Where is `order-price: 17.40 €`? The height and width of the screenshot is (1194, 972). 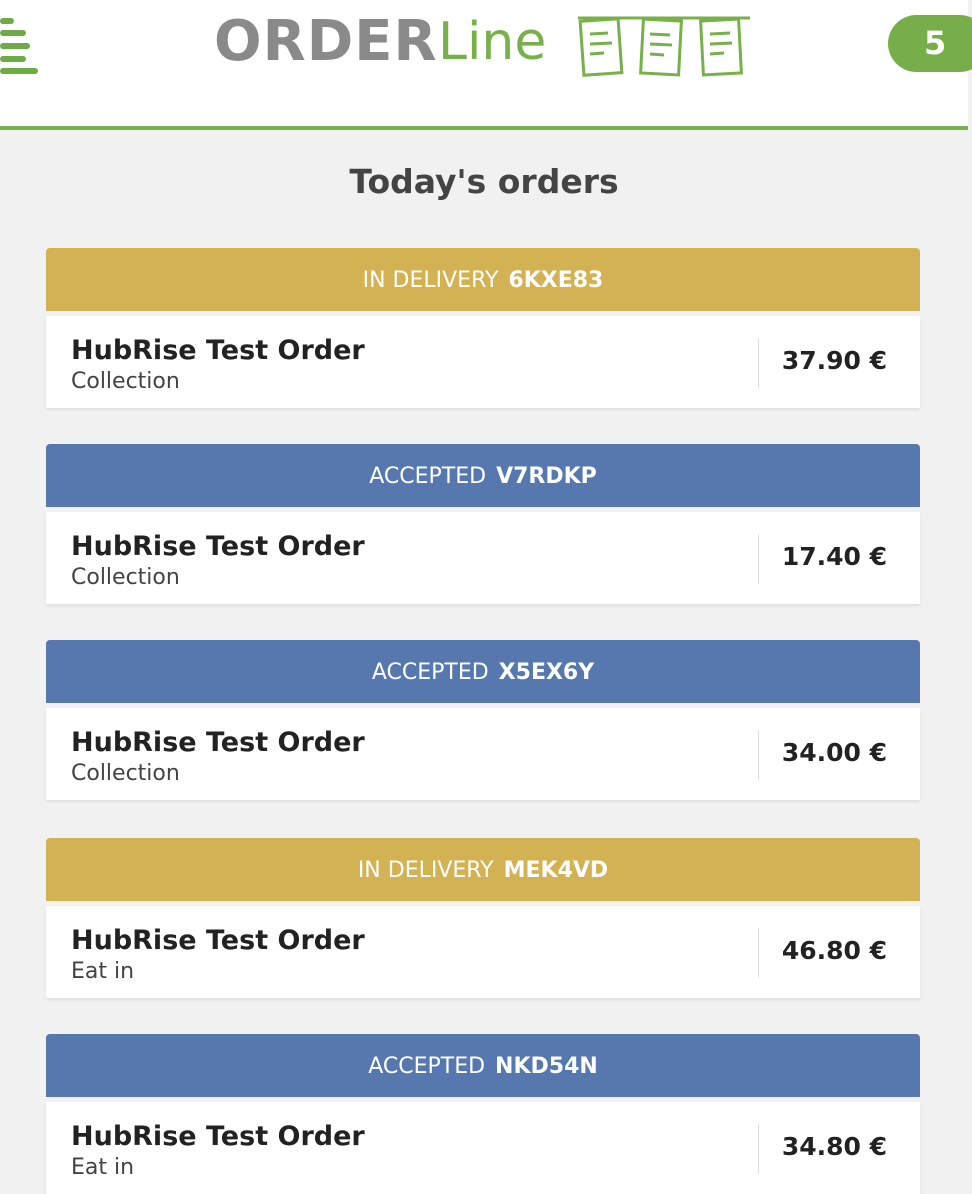 order-price: 17.40 € is located at coordinates (834, 556).